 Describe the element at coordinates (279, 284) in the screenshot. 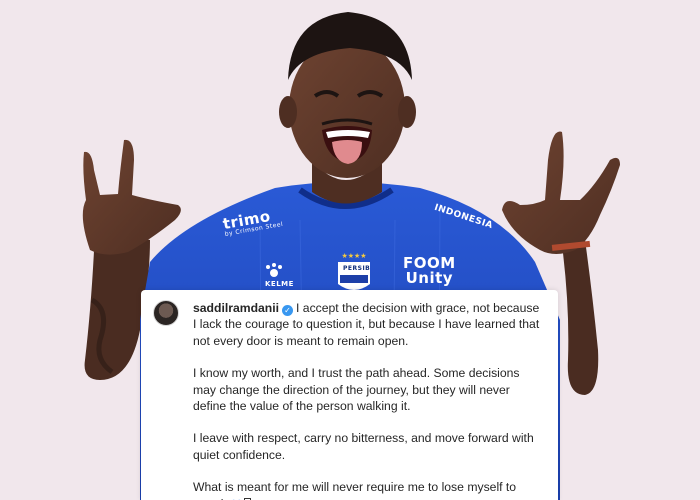

I see `jersey-brand-logo: KELME` at that location.